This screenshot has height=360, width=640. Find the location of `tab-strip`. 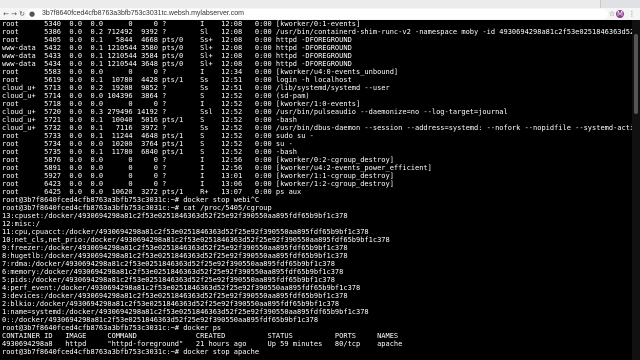

tab-strip is located at coordinates (320, 4).